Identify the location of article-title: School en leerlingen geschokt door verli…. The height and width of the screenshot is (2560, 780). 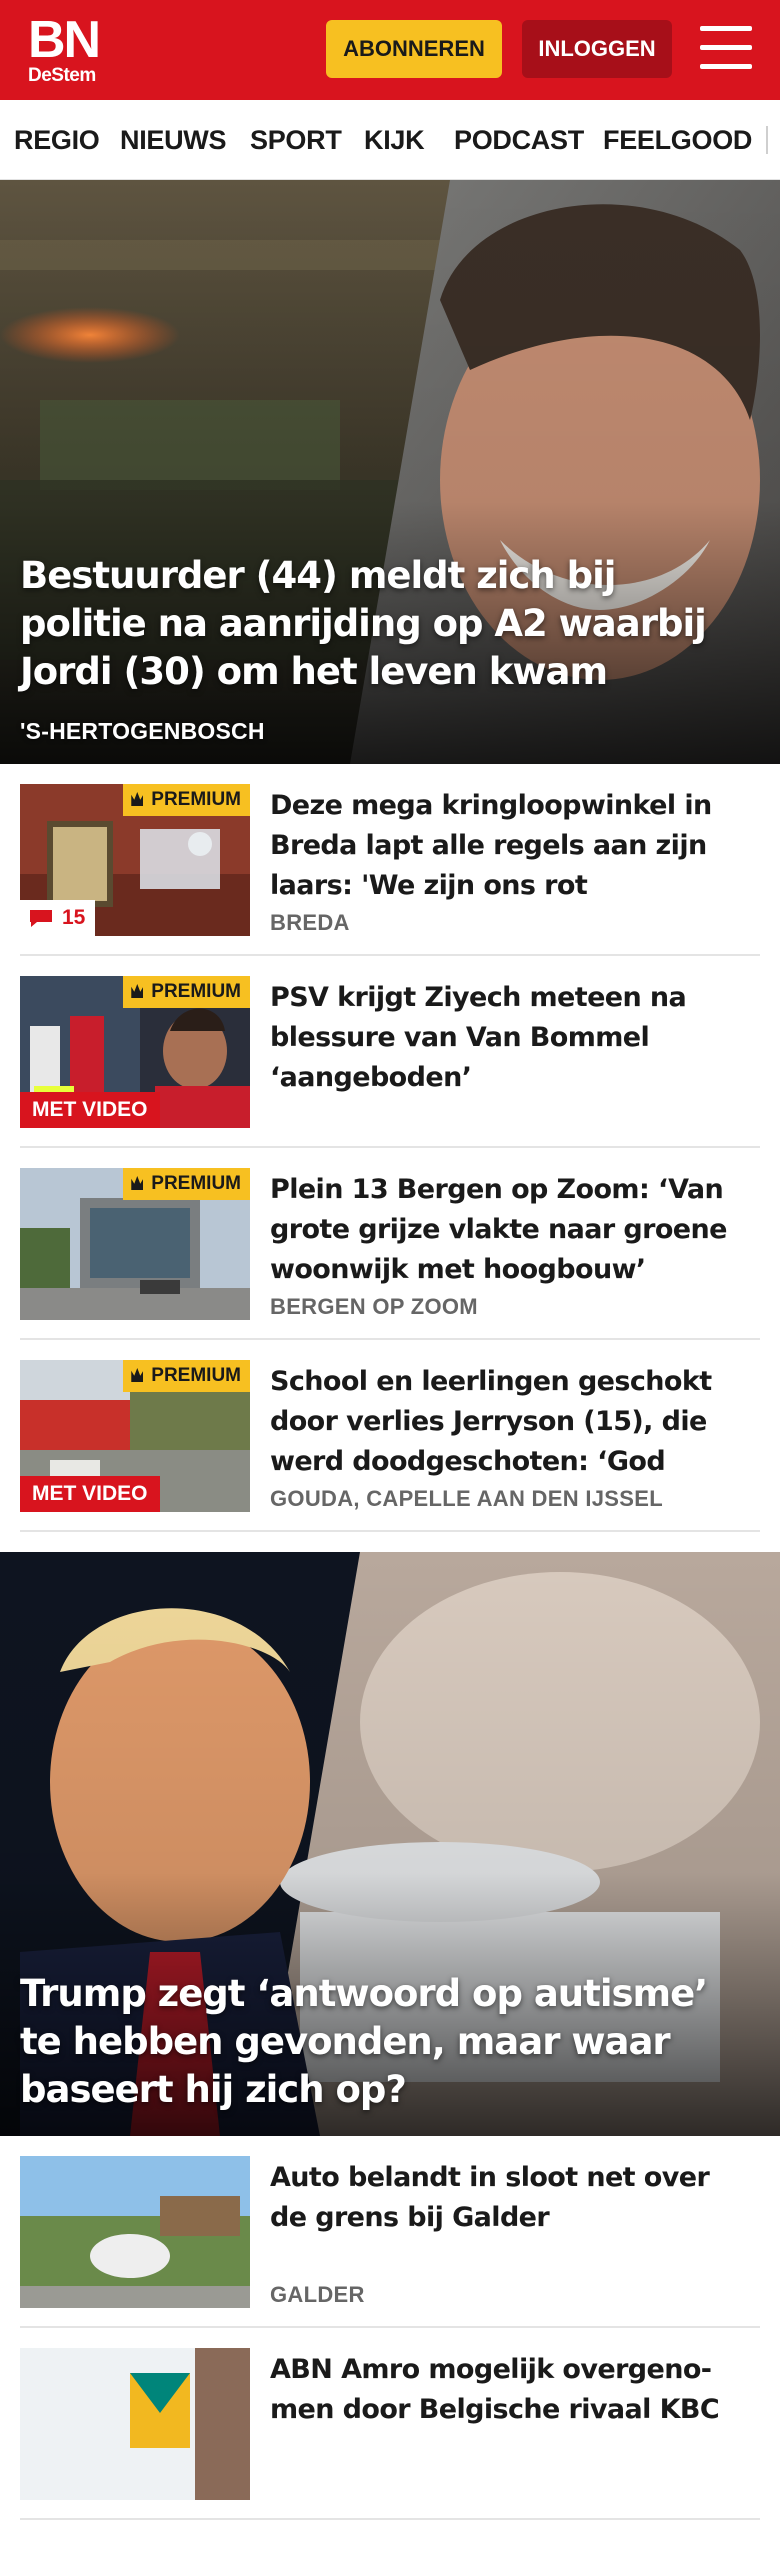
(505, 1422).